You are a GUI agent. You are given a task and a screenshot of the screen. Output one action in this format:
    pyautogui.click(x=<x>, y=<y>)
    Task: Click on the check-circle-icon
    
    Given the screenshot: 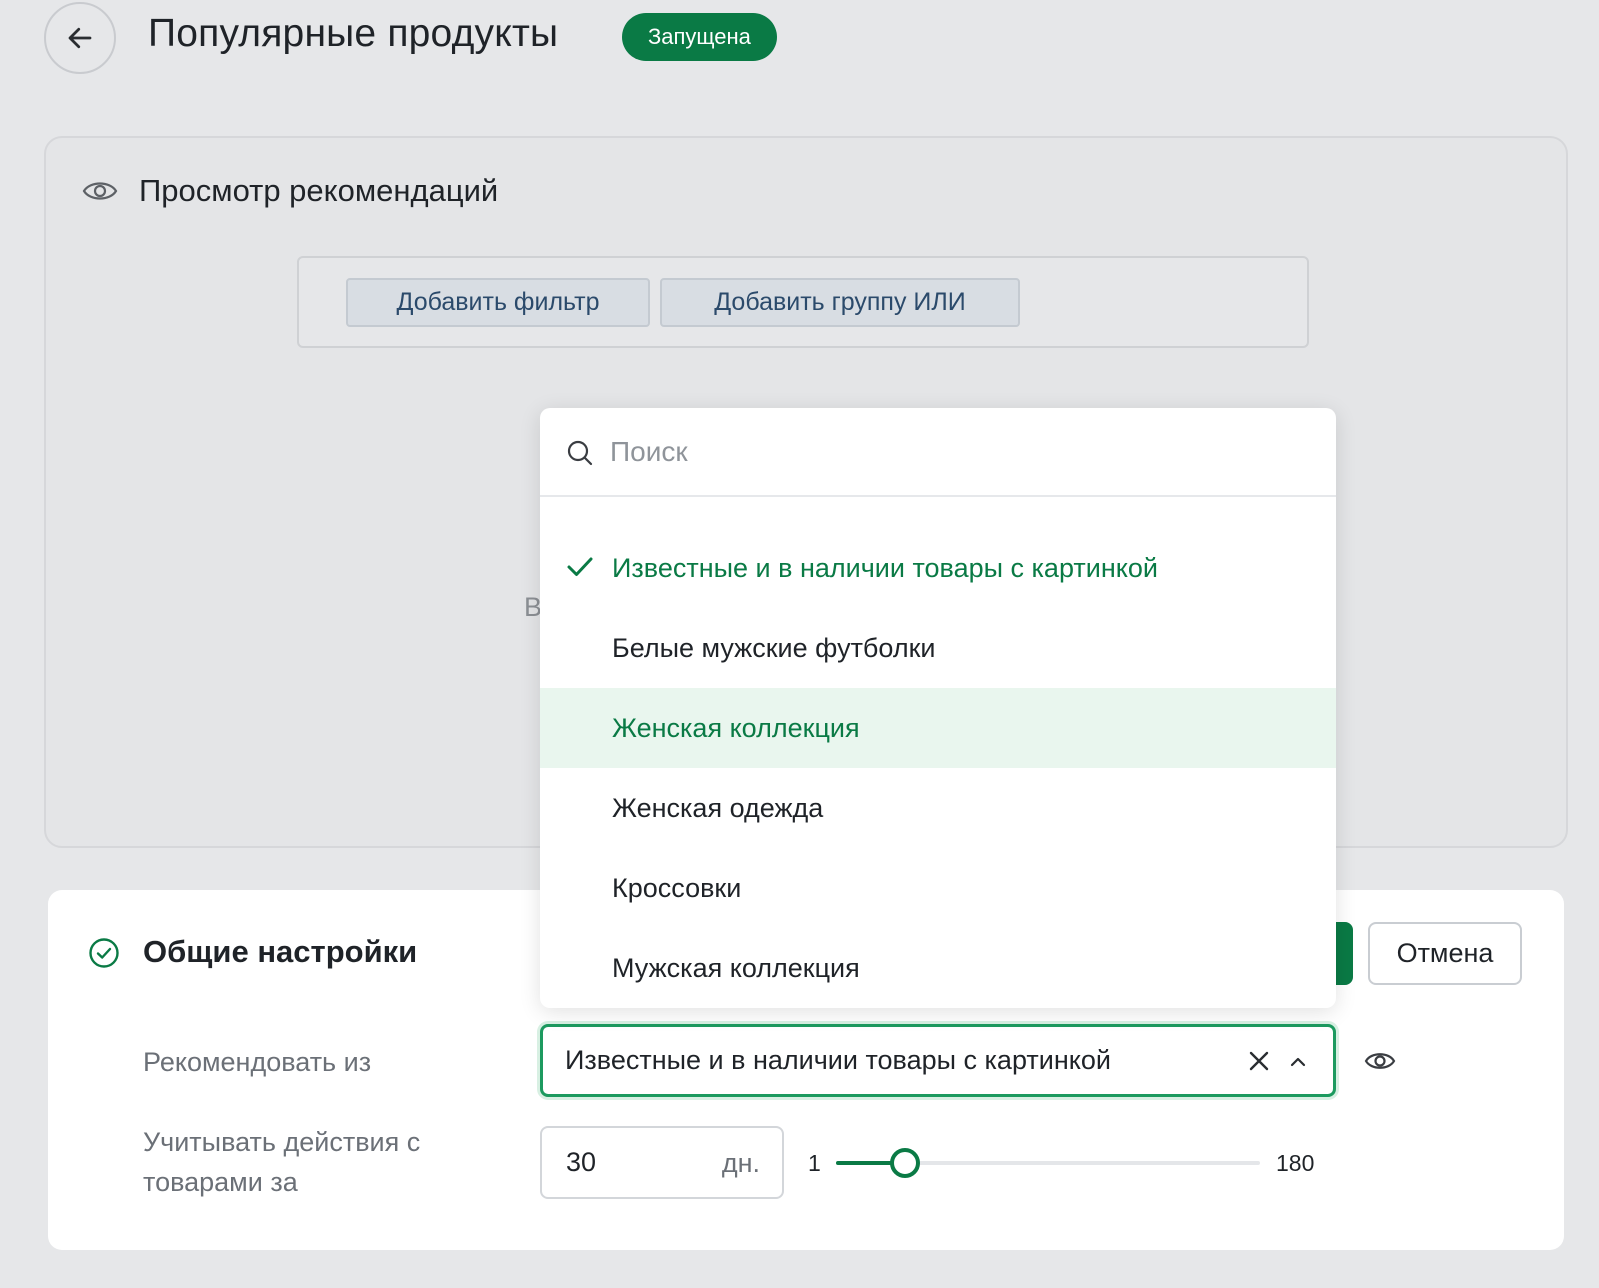 What is the action you would take?
    pyautogui.click(x=104, y=953)
    